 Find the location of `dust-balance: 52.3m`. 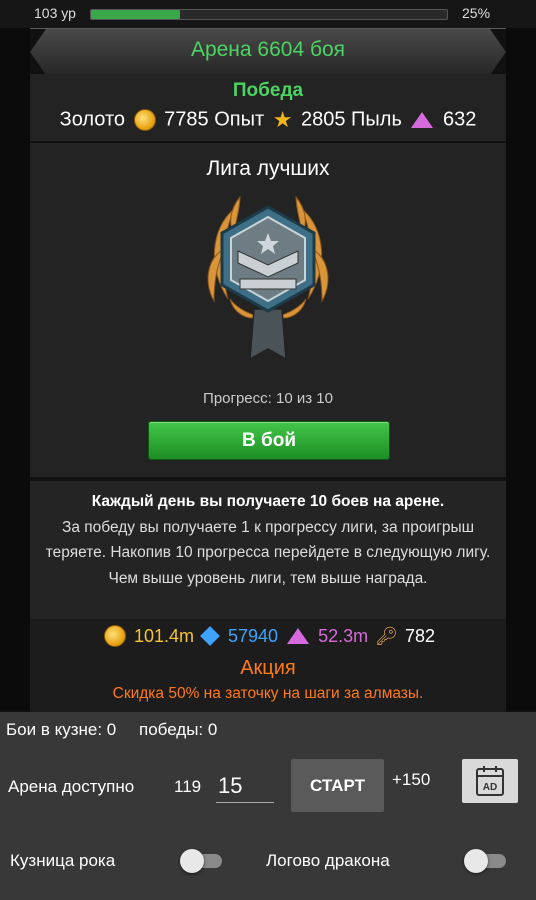

dust-balance: 52.3m is located at coordinates (343, 635).